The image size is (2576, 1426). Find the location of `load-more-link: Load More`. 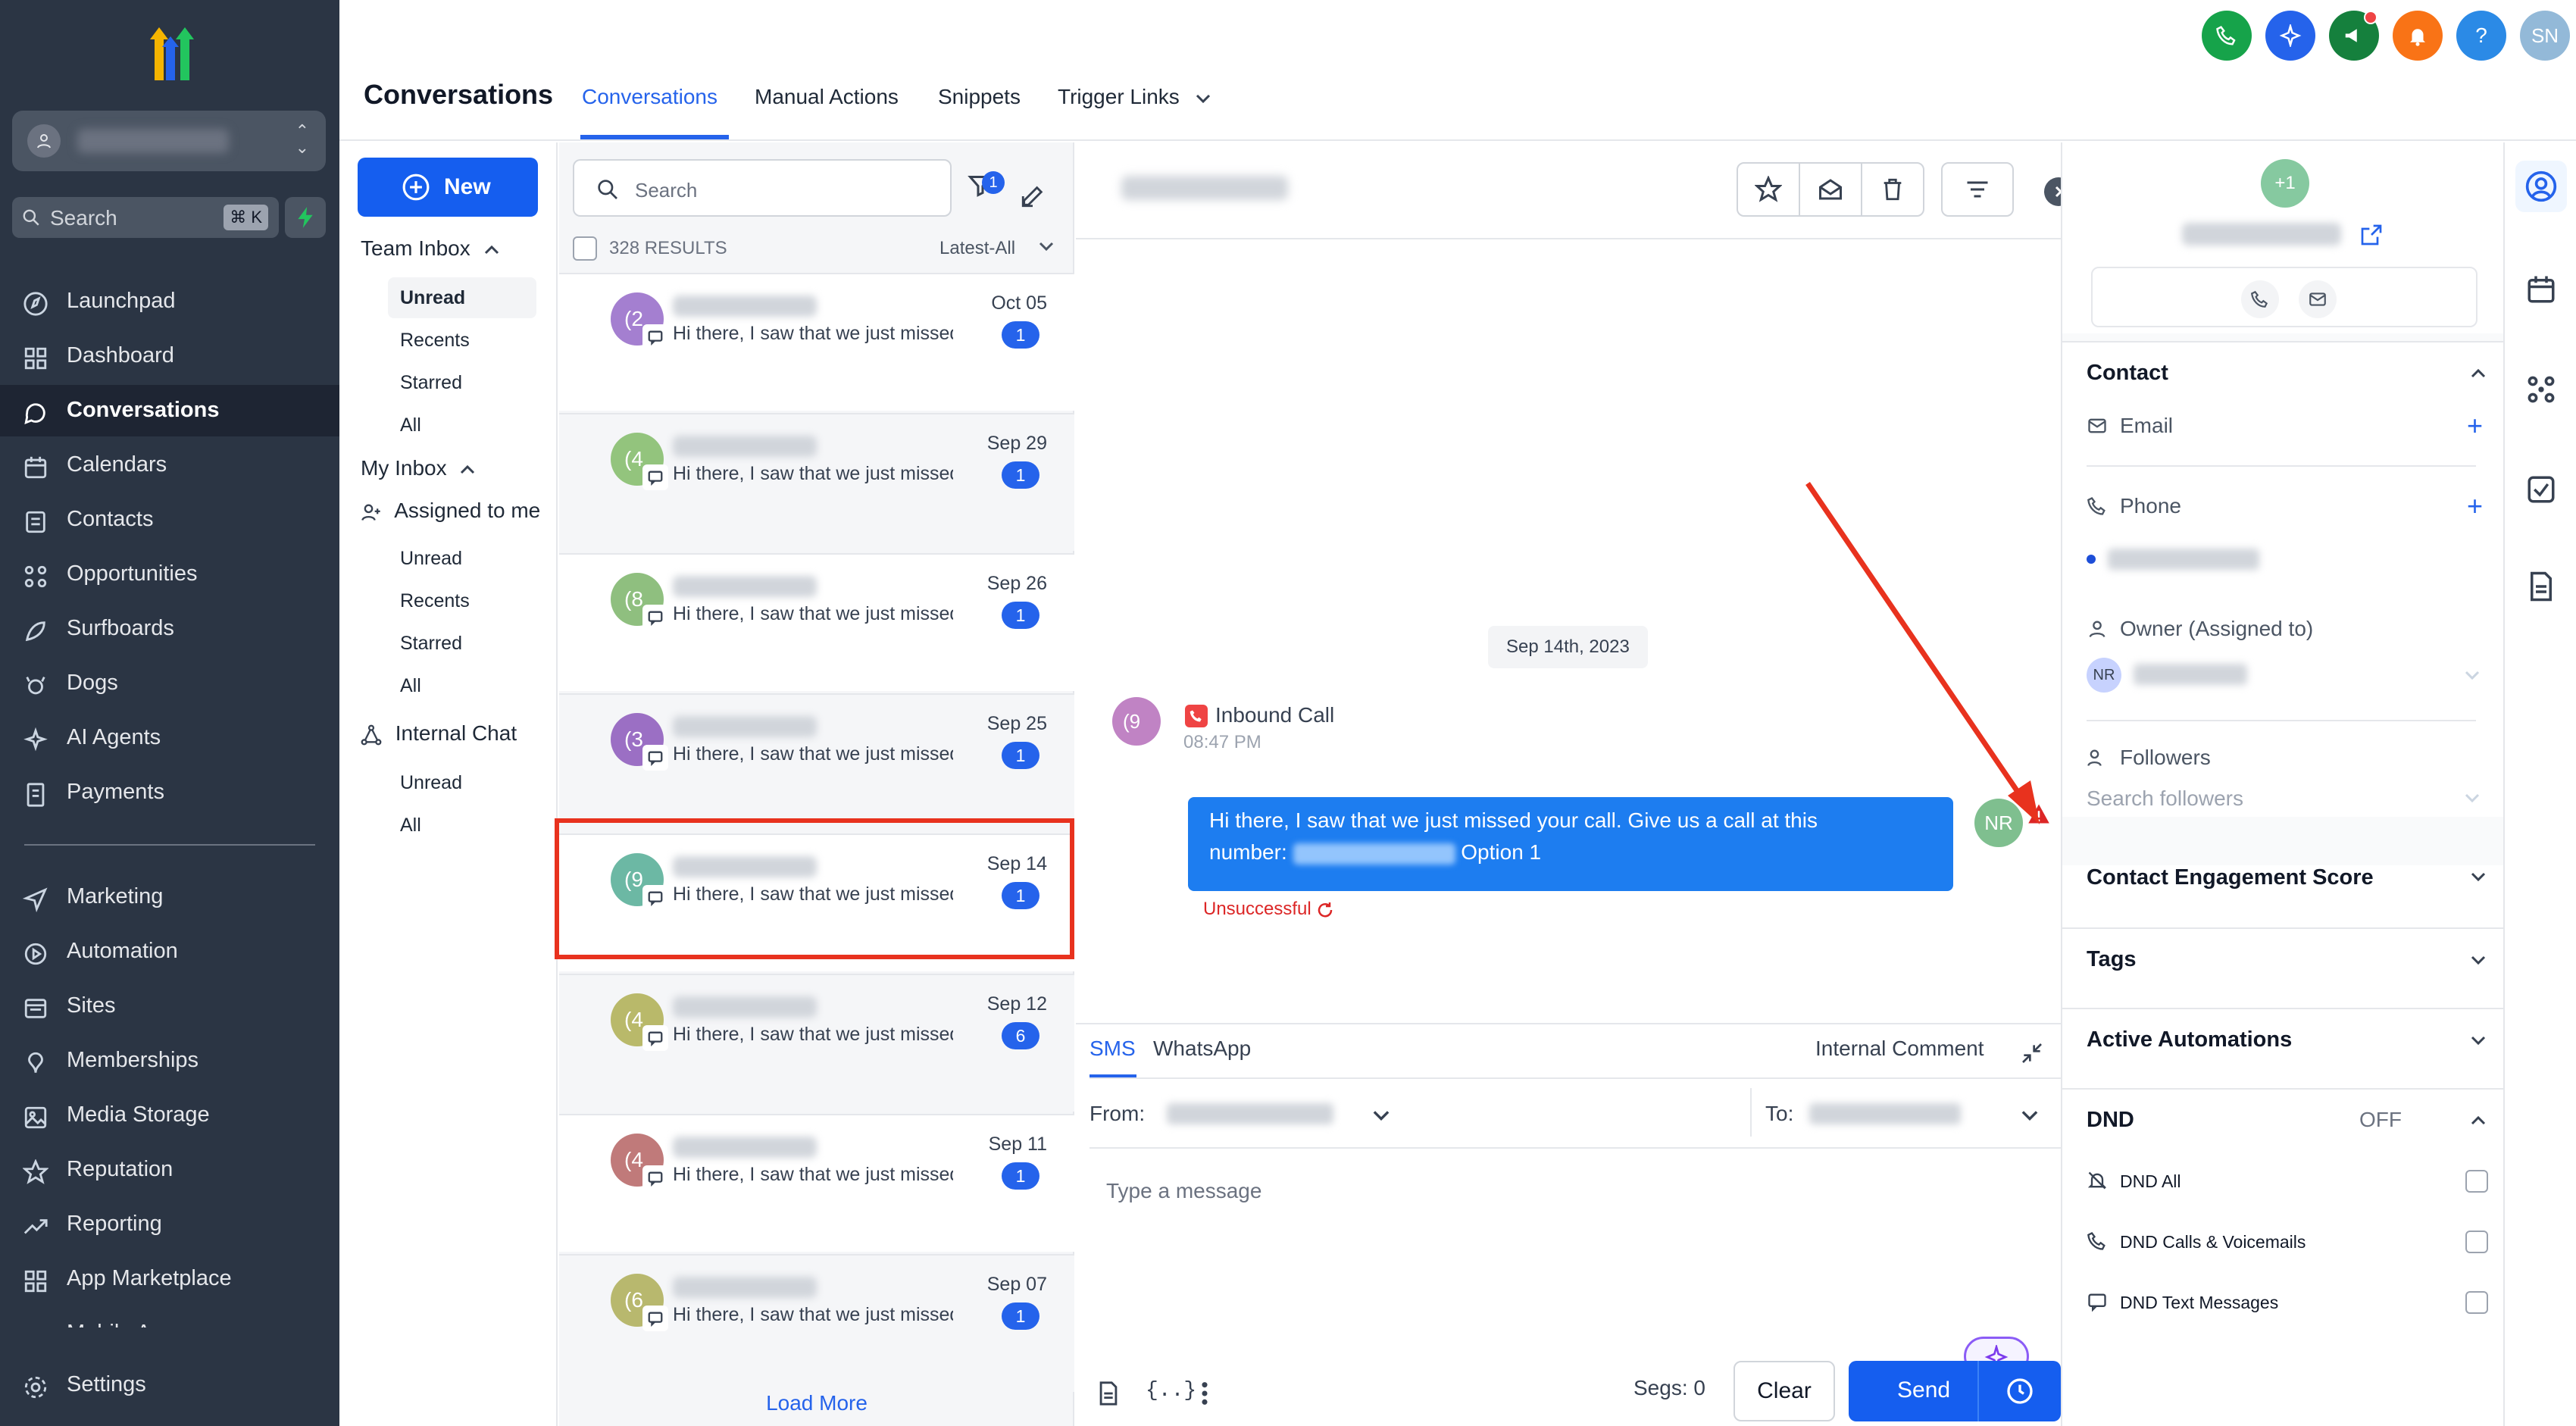

load-more-link: Load More is located at coordinates (816, 1403).